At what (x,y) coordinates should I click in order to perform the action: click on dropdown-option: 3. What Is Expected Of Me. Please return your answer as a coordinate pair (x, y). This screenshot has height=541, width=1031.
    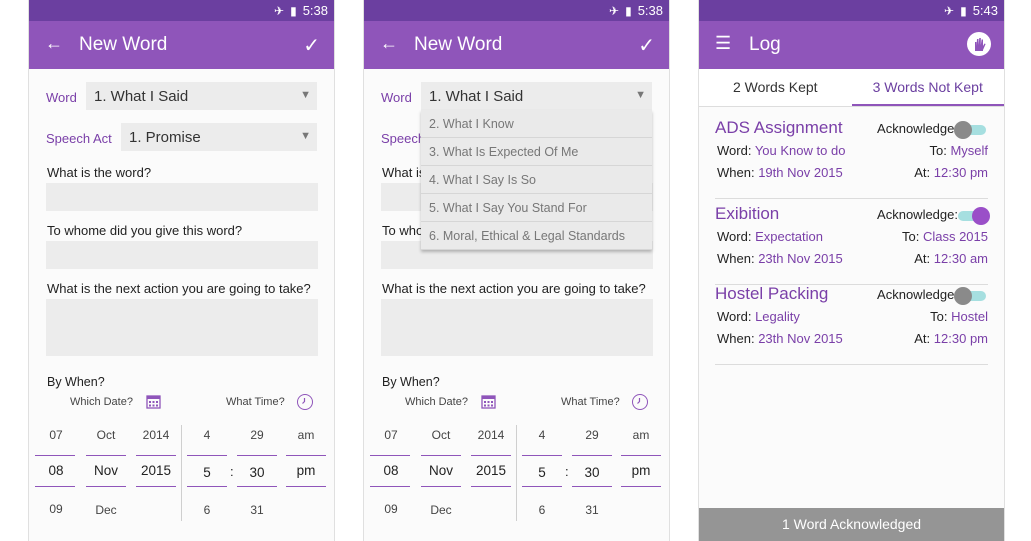
    Looking at the image, I should click on (536, 152).